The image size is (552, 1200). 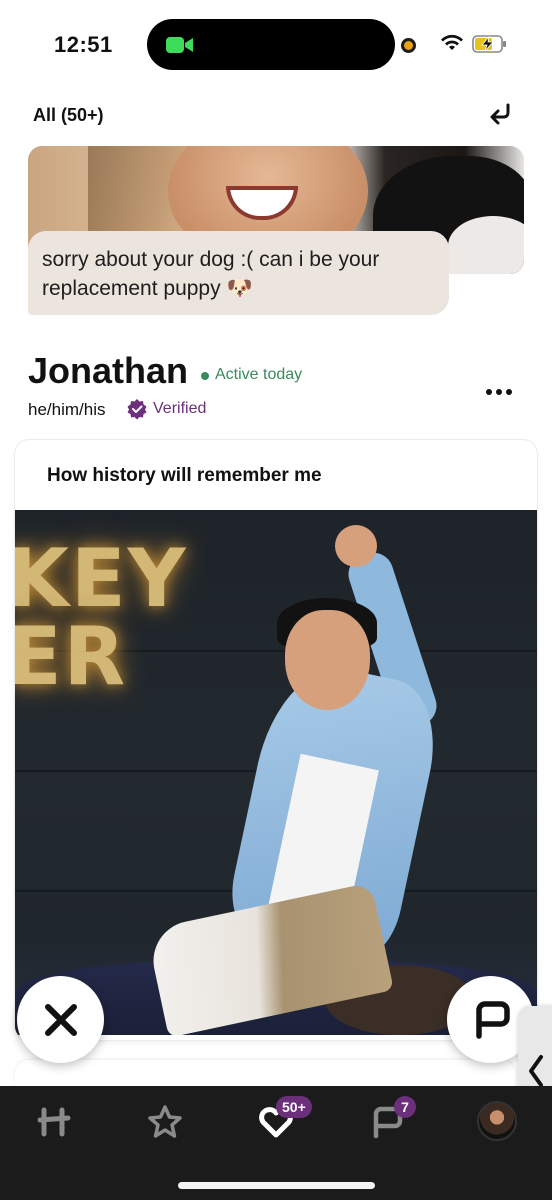 I want to click on tab-standouts, so click(x=165, y=1122).